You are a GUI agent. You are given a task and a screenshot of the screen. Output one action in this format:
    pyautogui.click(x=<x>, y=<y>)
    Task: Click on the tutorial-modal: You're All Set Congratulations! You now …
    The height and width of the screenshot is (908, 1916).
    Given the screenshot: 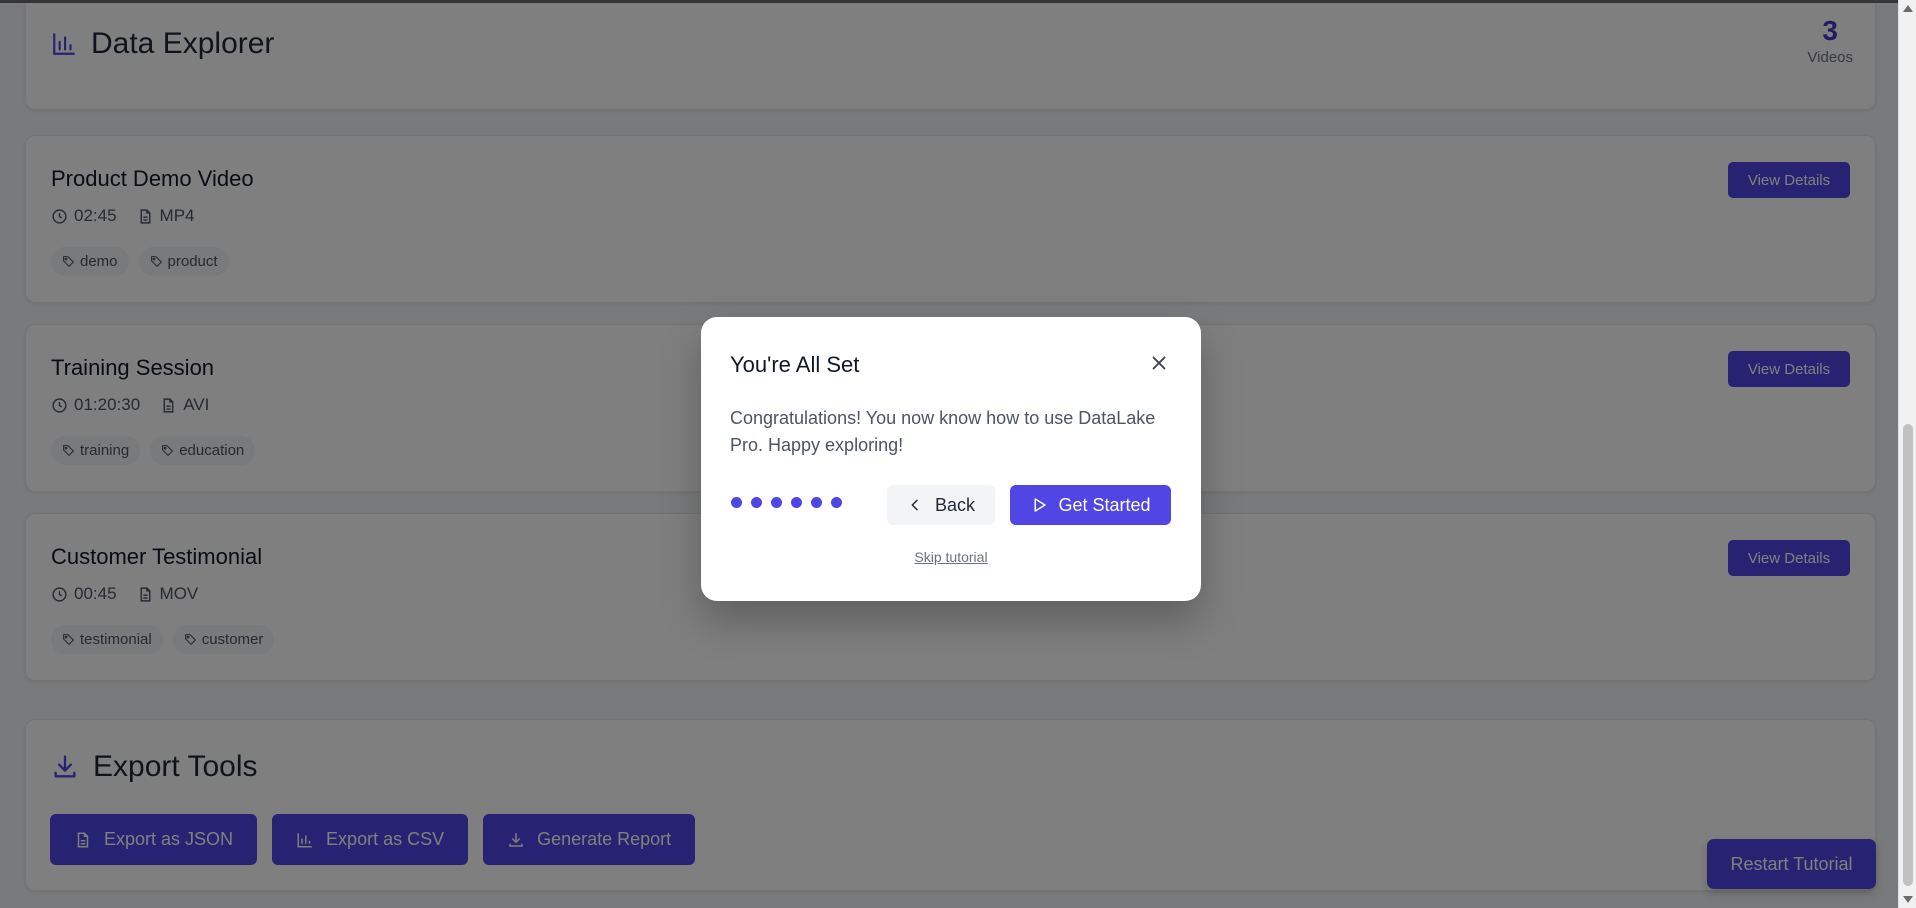 What is the action you would take?
    pyautogui.click(x=951, y=459)
    